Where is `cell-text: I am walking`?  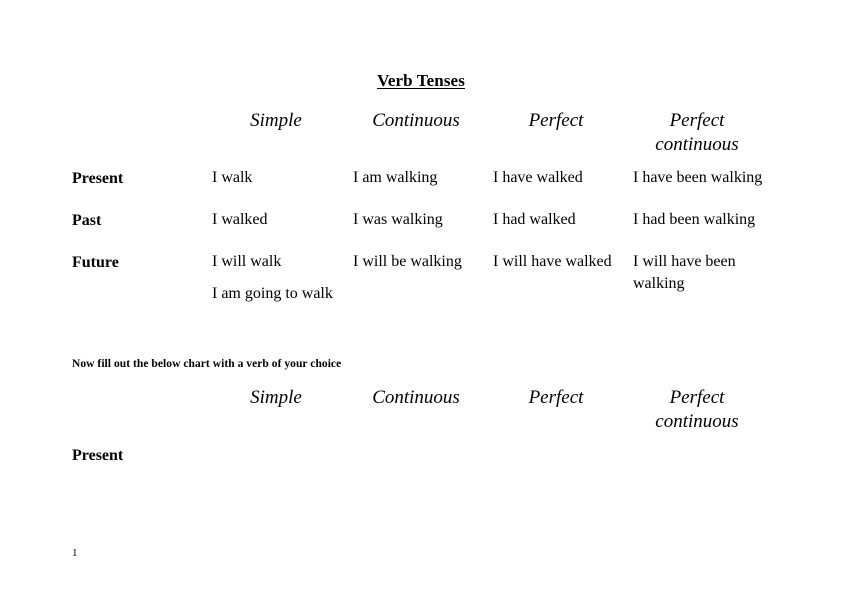 cell-text: I am walking is located at coordinates (395, 177).